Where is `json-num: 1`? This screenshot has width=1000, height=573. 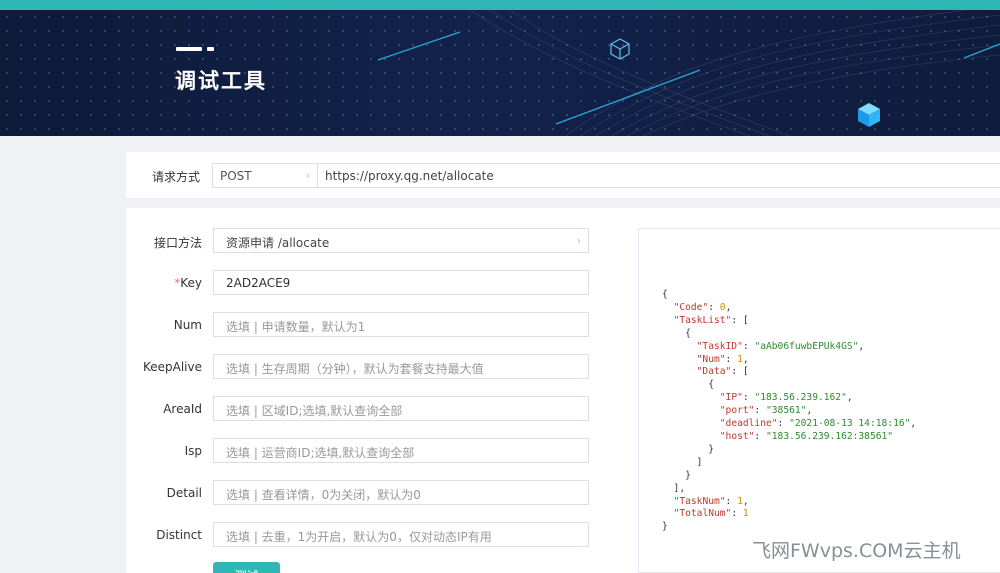 json-num: 1 is located at coordinates (740, 359).